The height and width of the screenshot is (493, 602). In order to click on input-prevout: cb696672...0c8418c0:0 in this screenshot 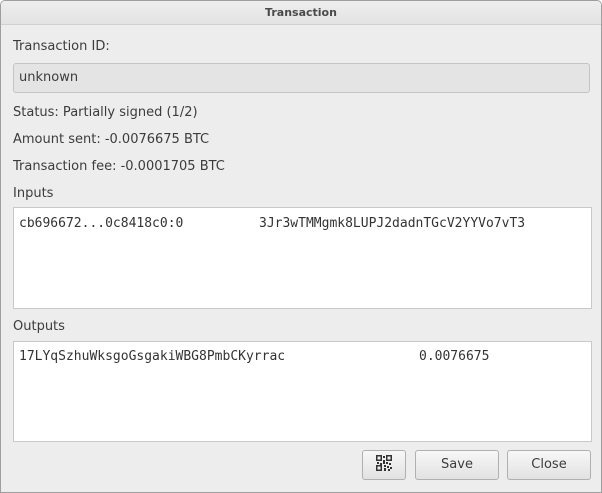, I will do `click(101, 223)`.